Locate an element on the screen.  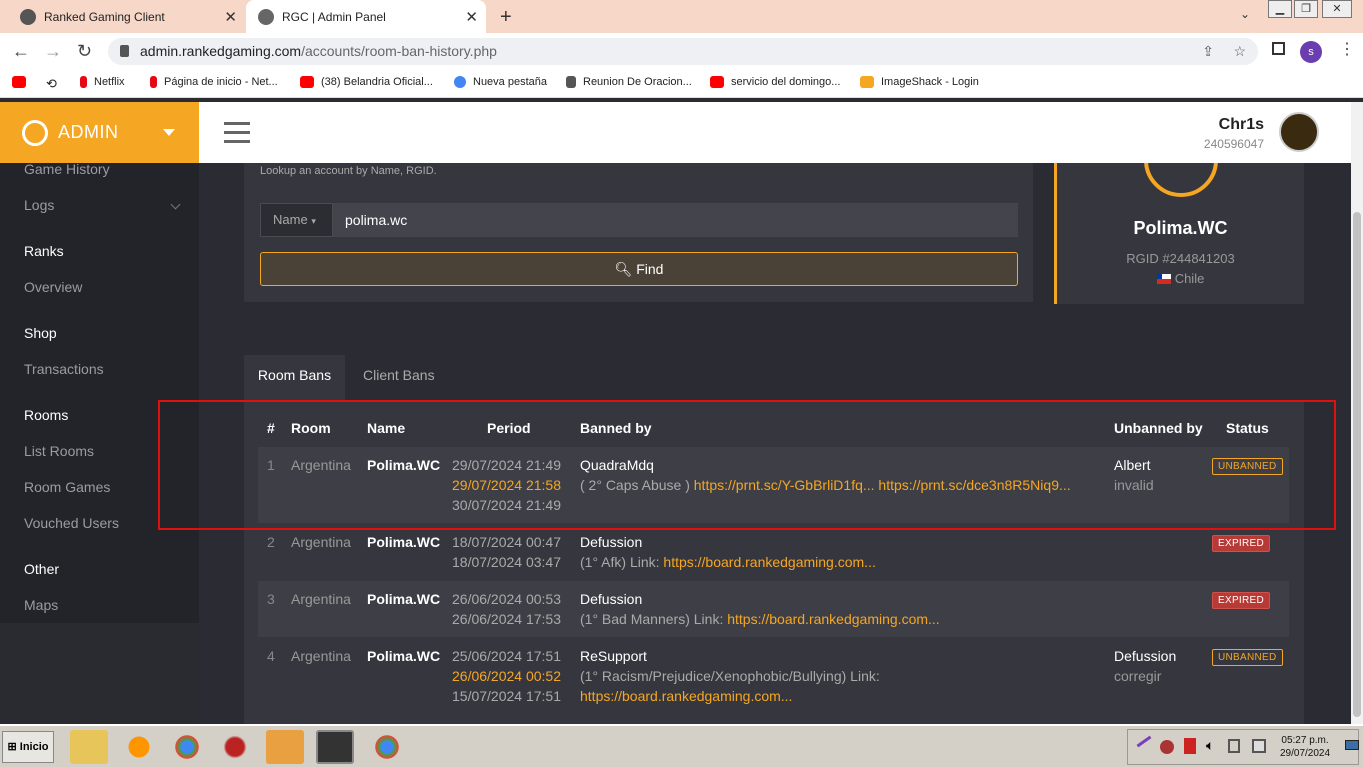
profile-avatar: s is located at coordinates (1311, 52).